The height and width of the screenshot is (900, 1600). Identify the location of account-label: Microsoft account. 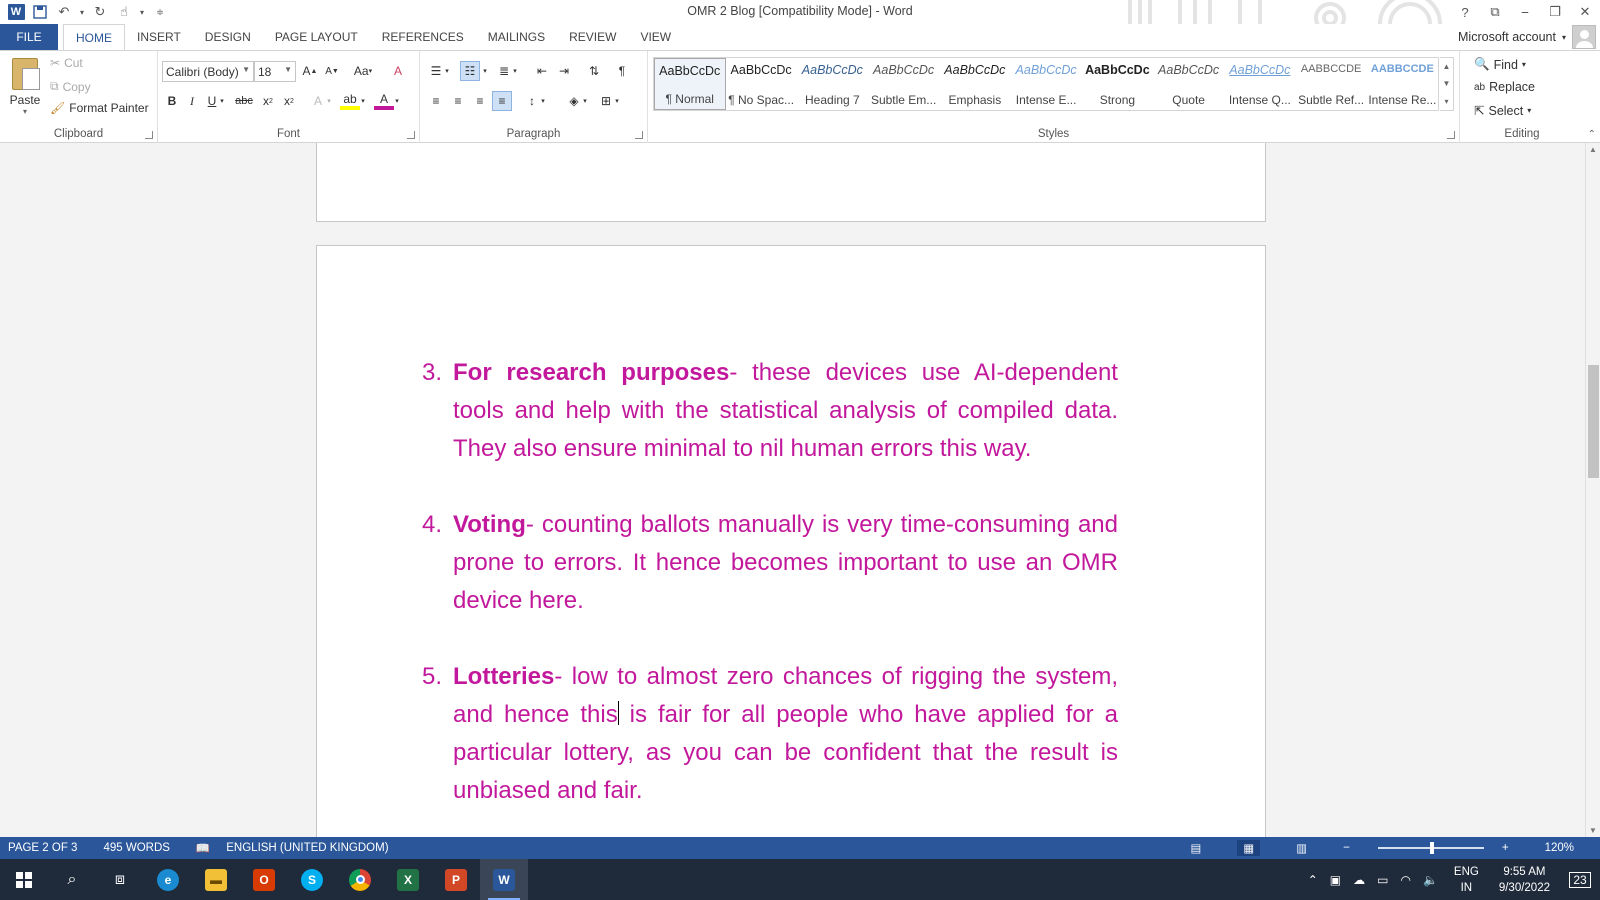
(1507, 37).